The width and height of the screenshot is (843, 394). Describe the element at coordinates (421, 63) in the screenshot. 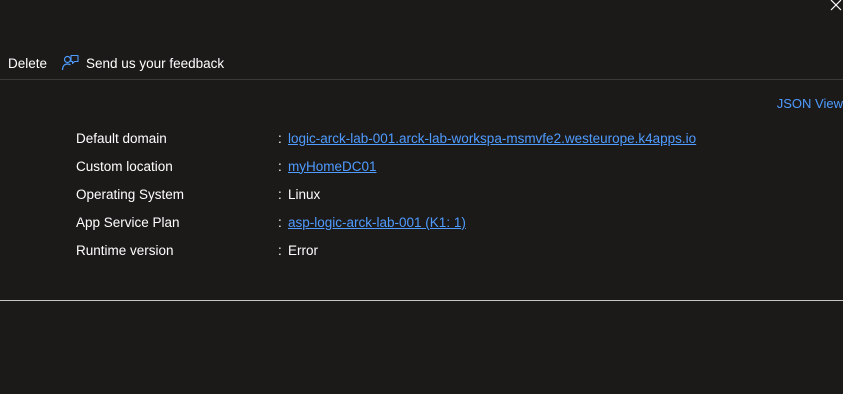

I see `command-bar: Delete Send us your feedback` at that location.